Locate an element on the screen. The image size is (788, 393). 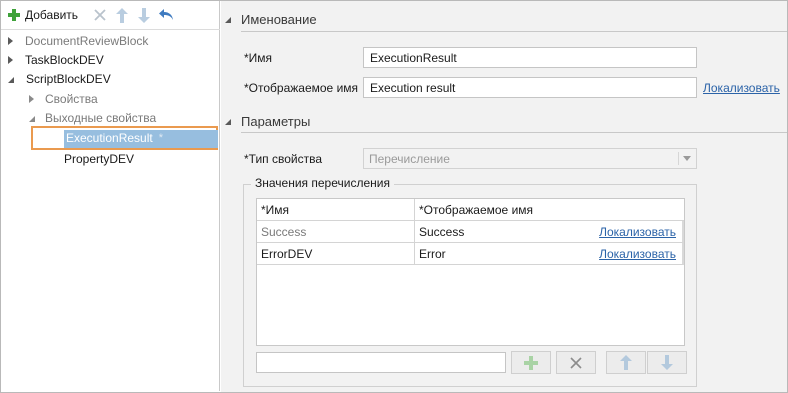
tree-item-propertydev: PropertyDEV is located at coordinates (99, 159).